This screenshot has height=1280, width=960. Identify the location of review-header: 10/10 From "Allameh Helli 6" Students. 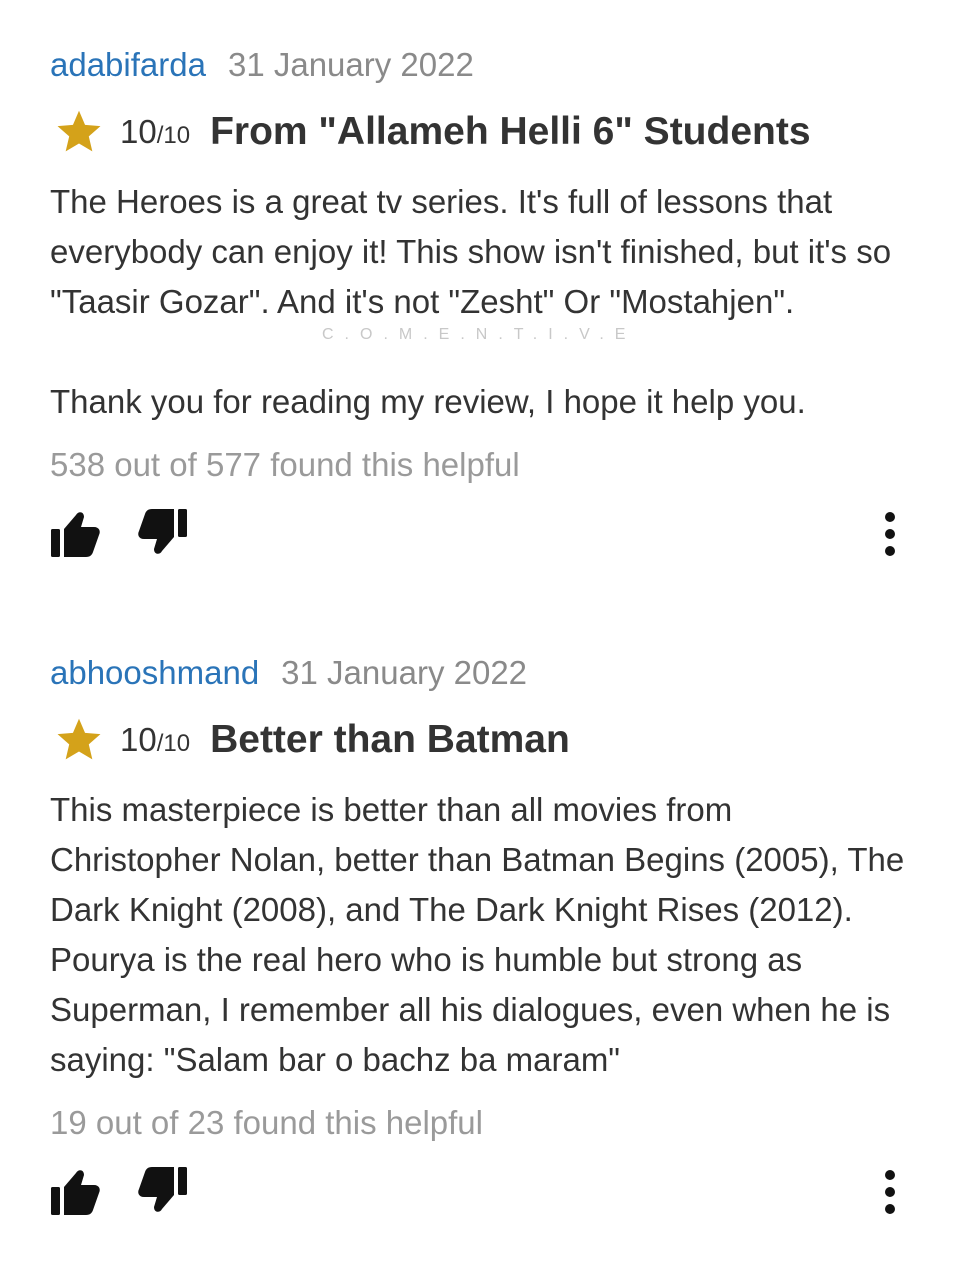
(480, 132).